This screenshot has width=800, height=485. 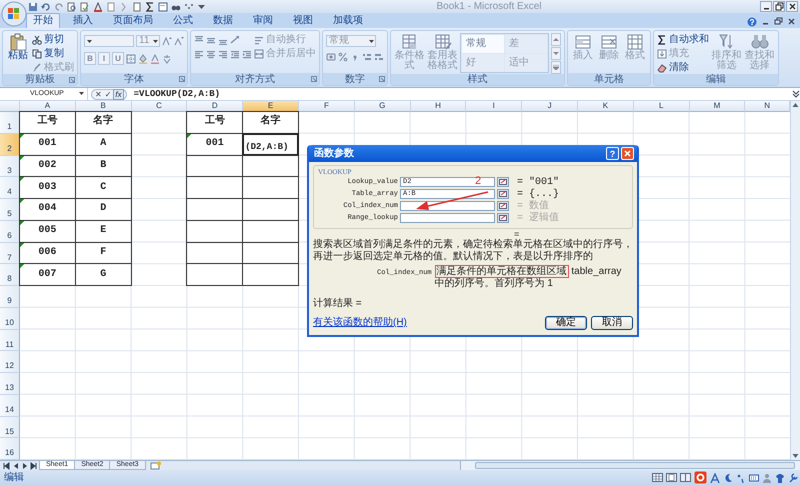 I want to click on font-style-icon, so click(x=715, y=477).